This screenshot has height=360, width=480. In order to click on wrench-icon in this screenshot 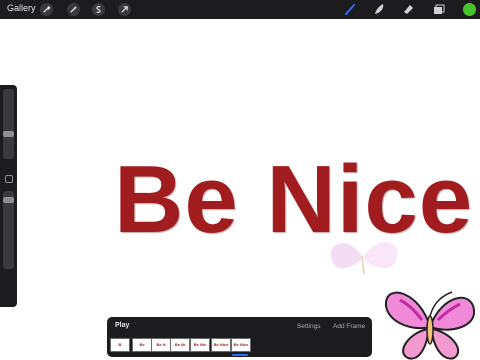, I will do `click(46, 9)`.